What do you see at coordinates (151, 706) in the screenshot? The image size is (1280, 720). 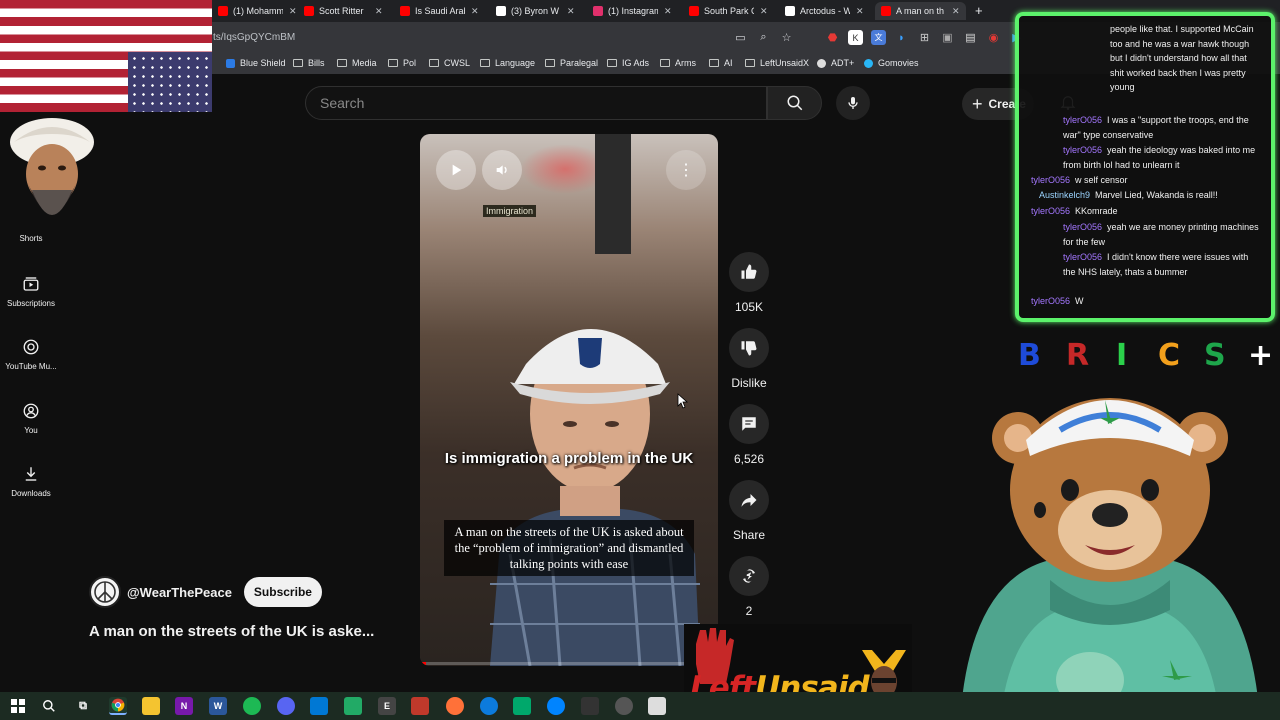 I see `file-explorer-icon` at bounding box center [151, 706].